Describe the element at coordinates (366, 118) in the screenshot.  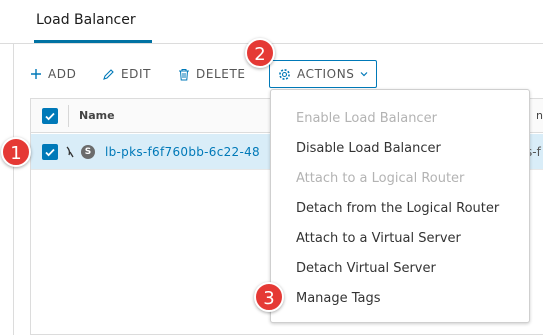
I see `menu-item-enable-load-balancer: Enable Load Balancer` at that location.